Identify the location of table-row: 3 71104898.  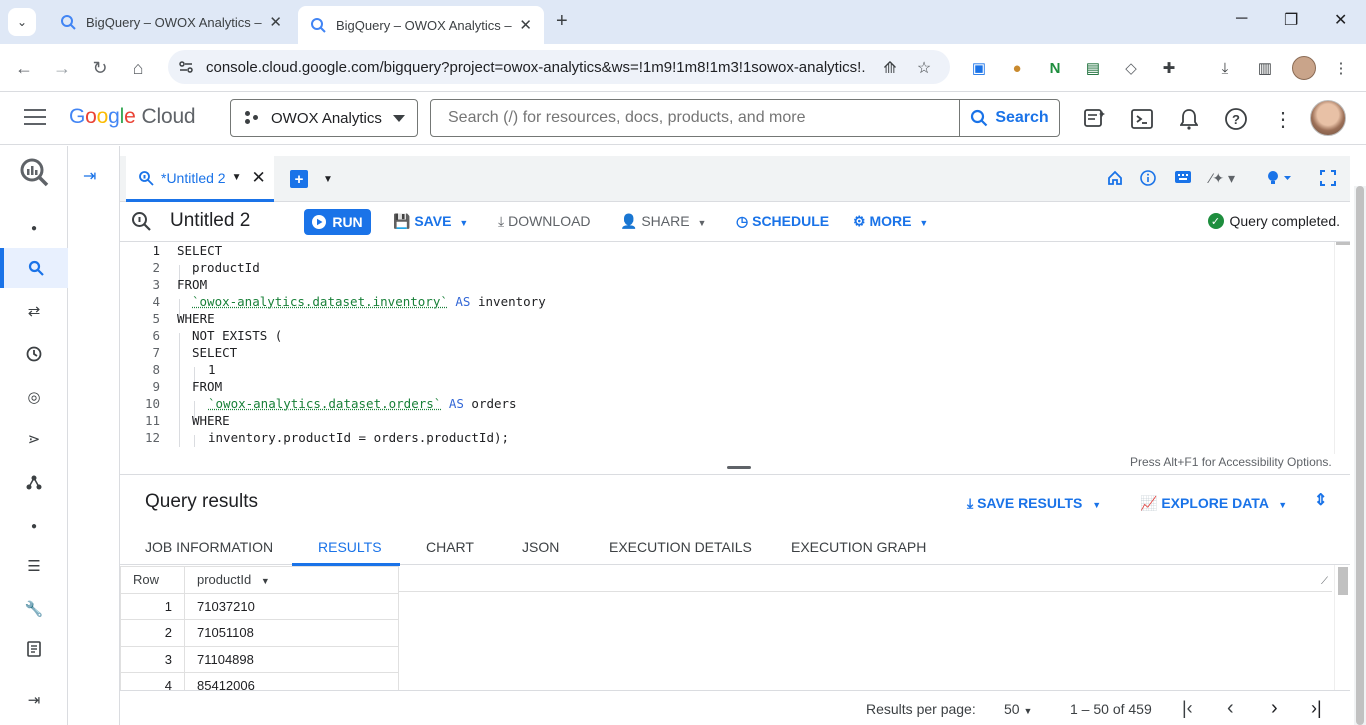
(259, 659).